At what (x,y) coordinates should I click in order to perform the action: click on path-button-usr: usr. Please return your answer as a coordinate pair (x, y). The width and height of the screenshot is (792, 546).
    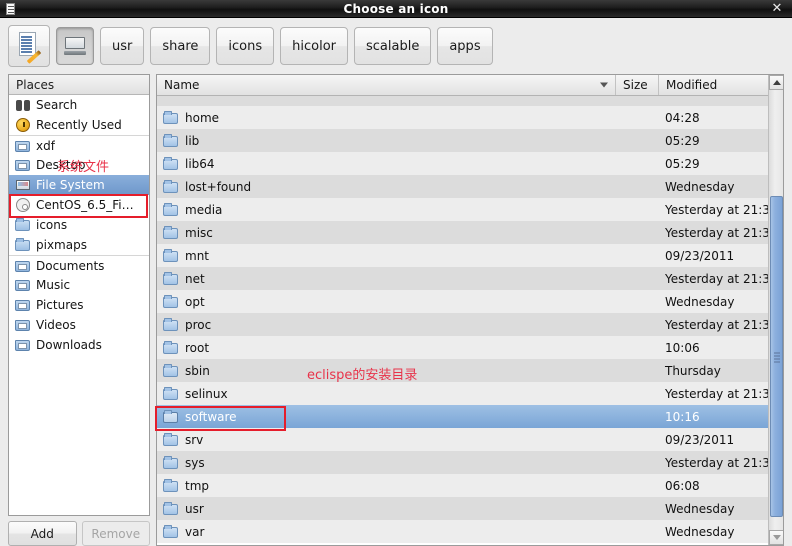
    Looking at the image, I should click on (122, 46).